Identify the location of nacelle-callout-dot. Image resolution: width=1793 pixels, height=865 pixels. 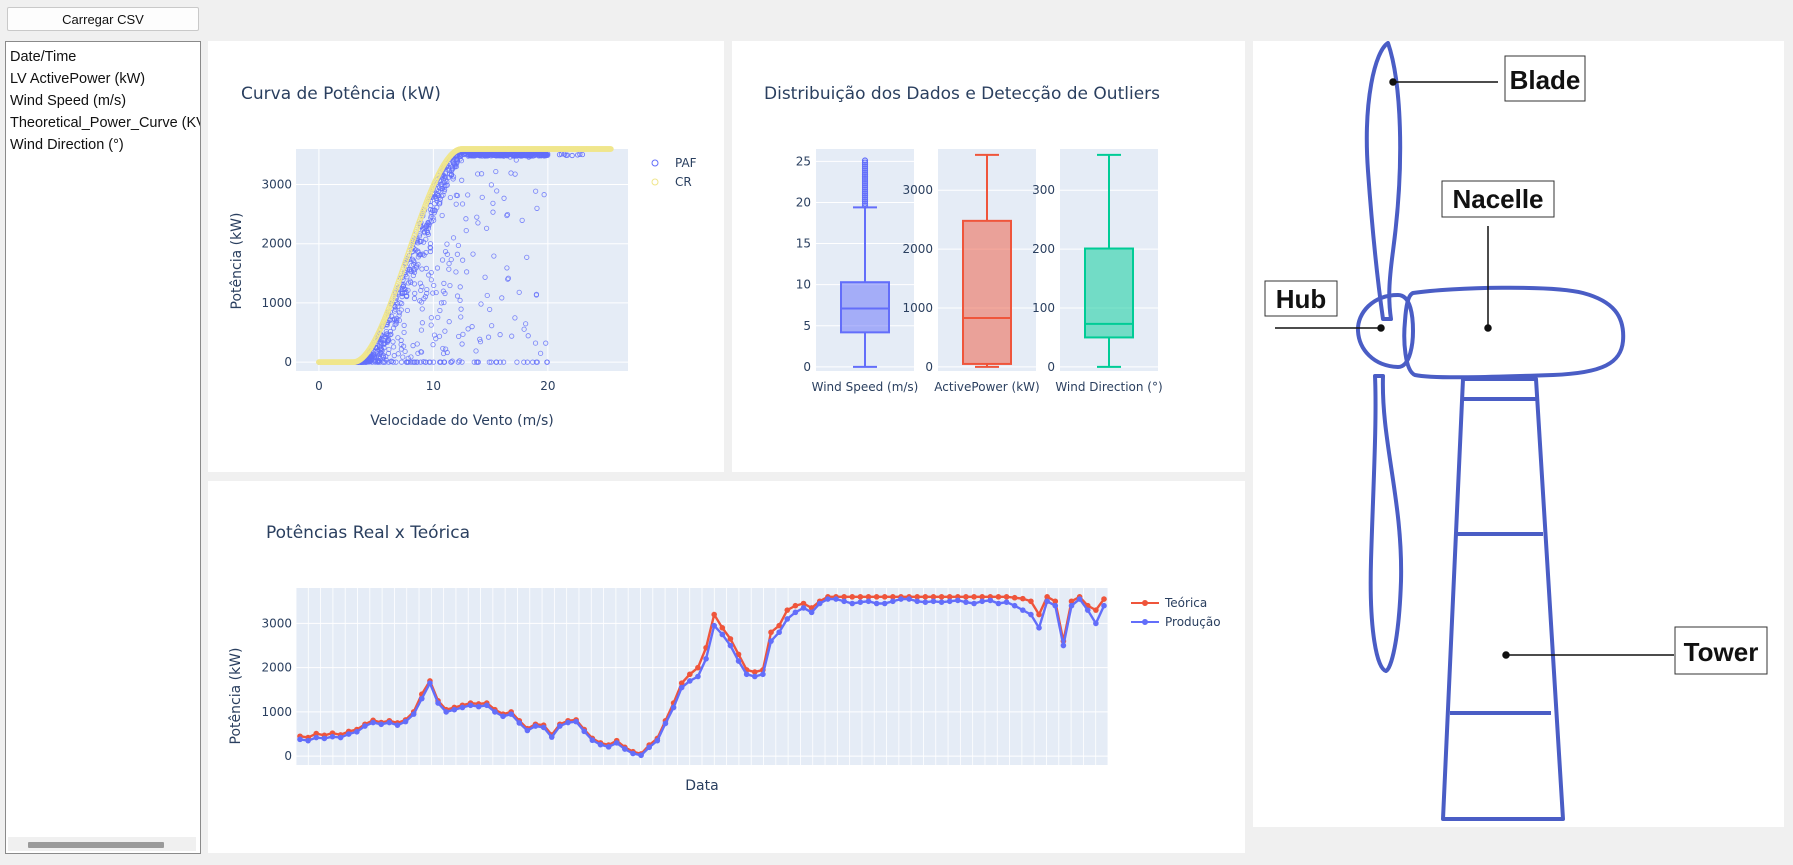
(1488, 328).